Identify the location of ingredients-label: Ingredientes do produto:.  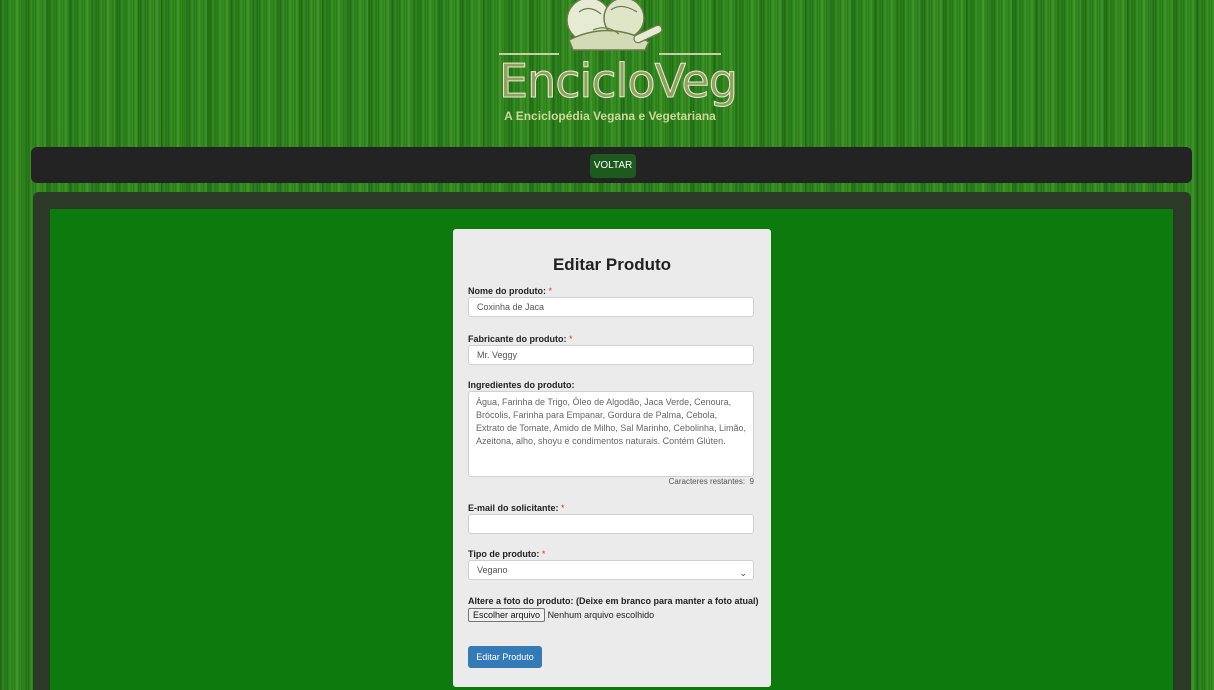
(521, 385).